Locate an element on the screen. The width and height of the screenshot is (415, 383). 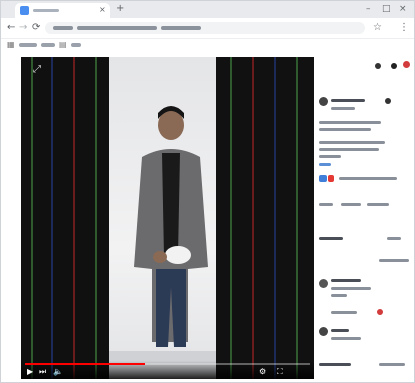
tab-strip: × + – □ × is located at coordinates (207, 9).